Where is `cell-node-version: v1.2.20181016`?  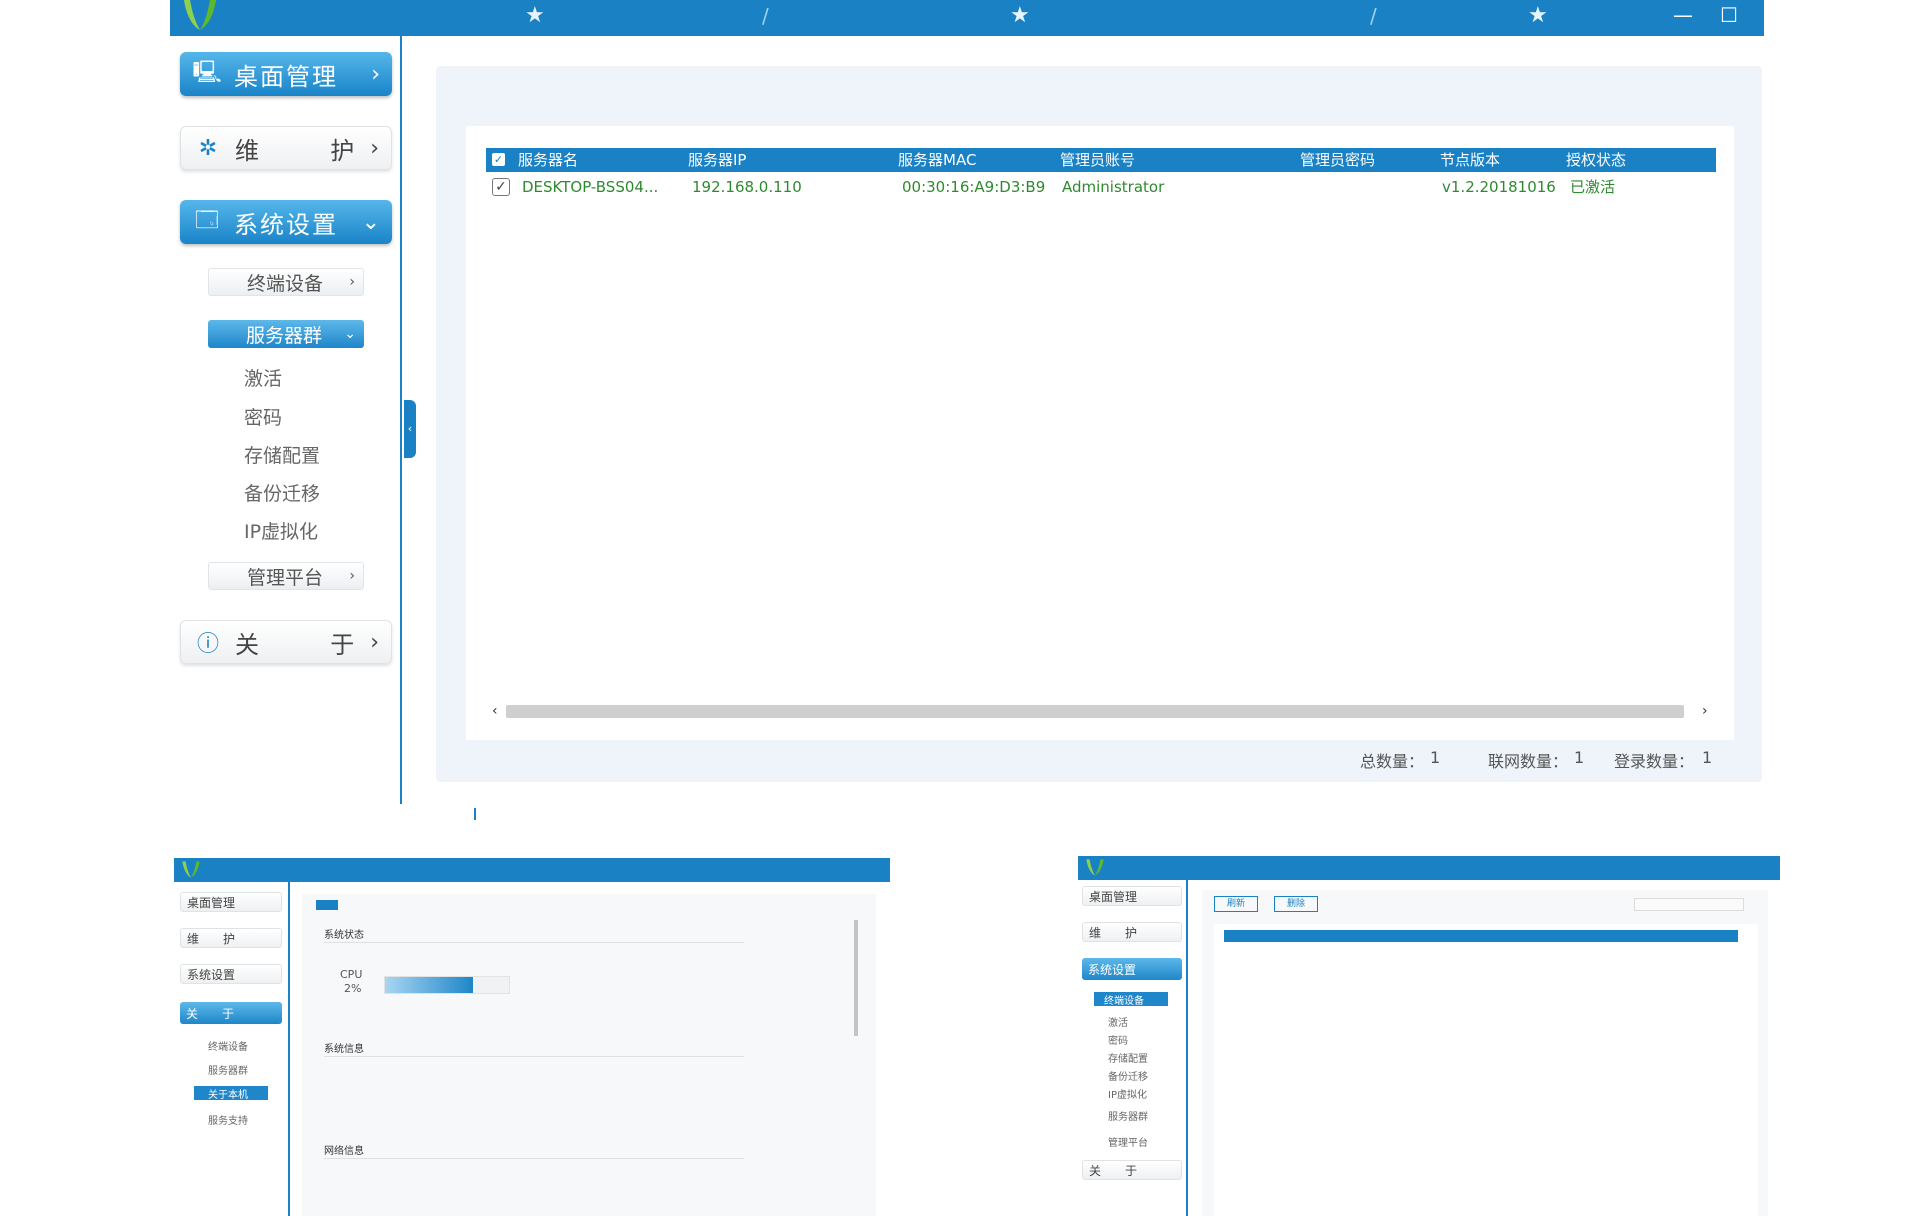 cell-node-version: v1.2.20181016 is located at coordinates (1499, 187).